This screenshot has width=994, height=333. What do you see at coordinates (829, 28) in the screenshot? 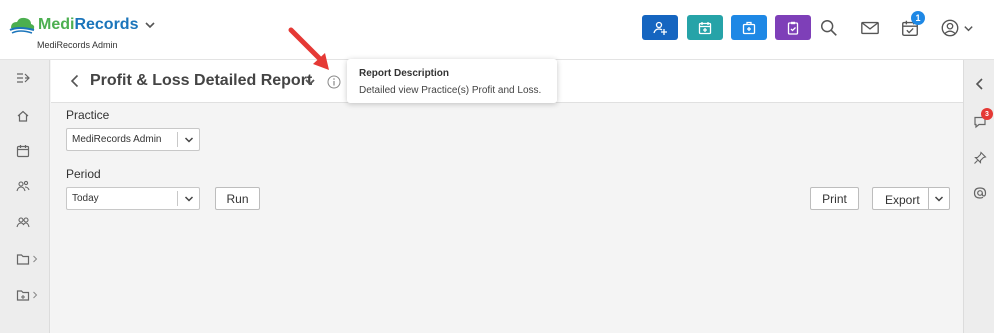
I see `search-icon` at bounding box center [829, 28].